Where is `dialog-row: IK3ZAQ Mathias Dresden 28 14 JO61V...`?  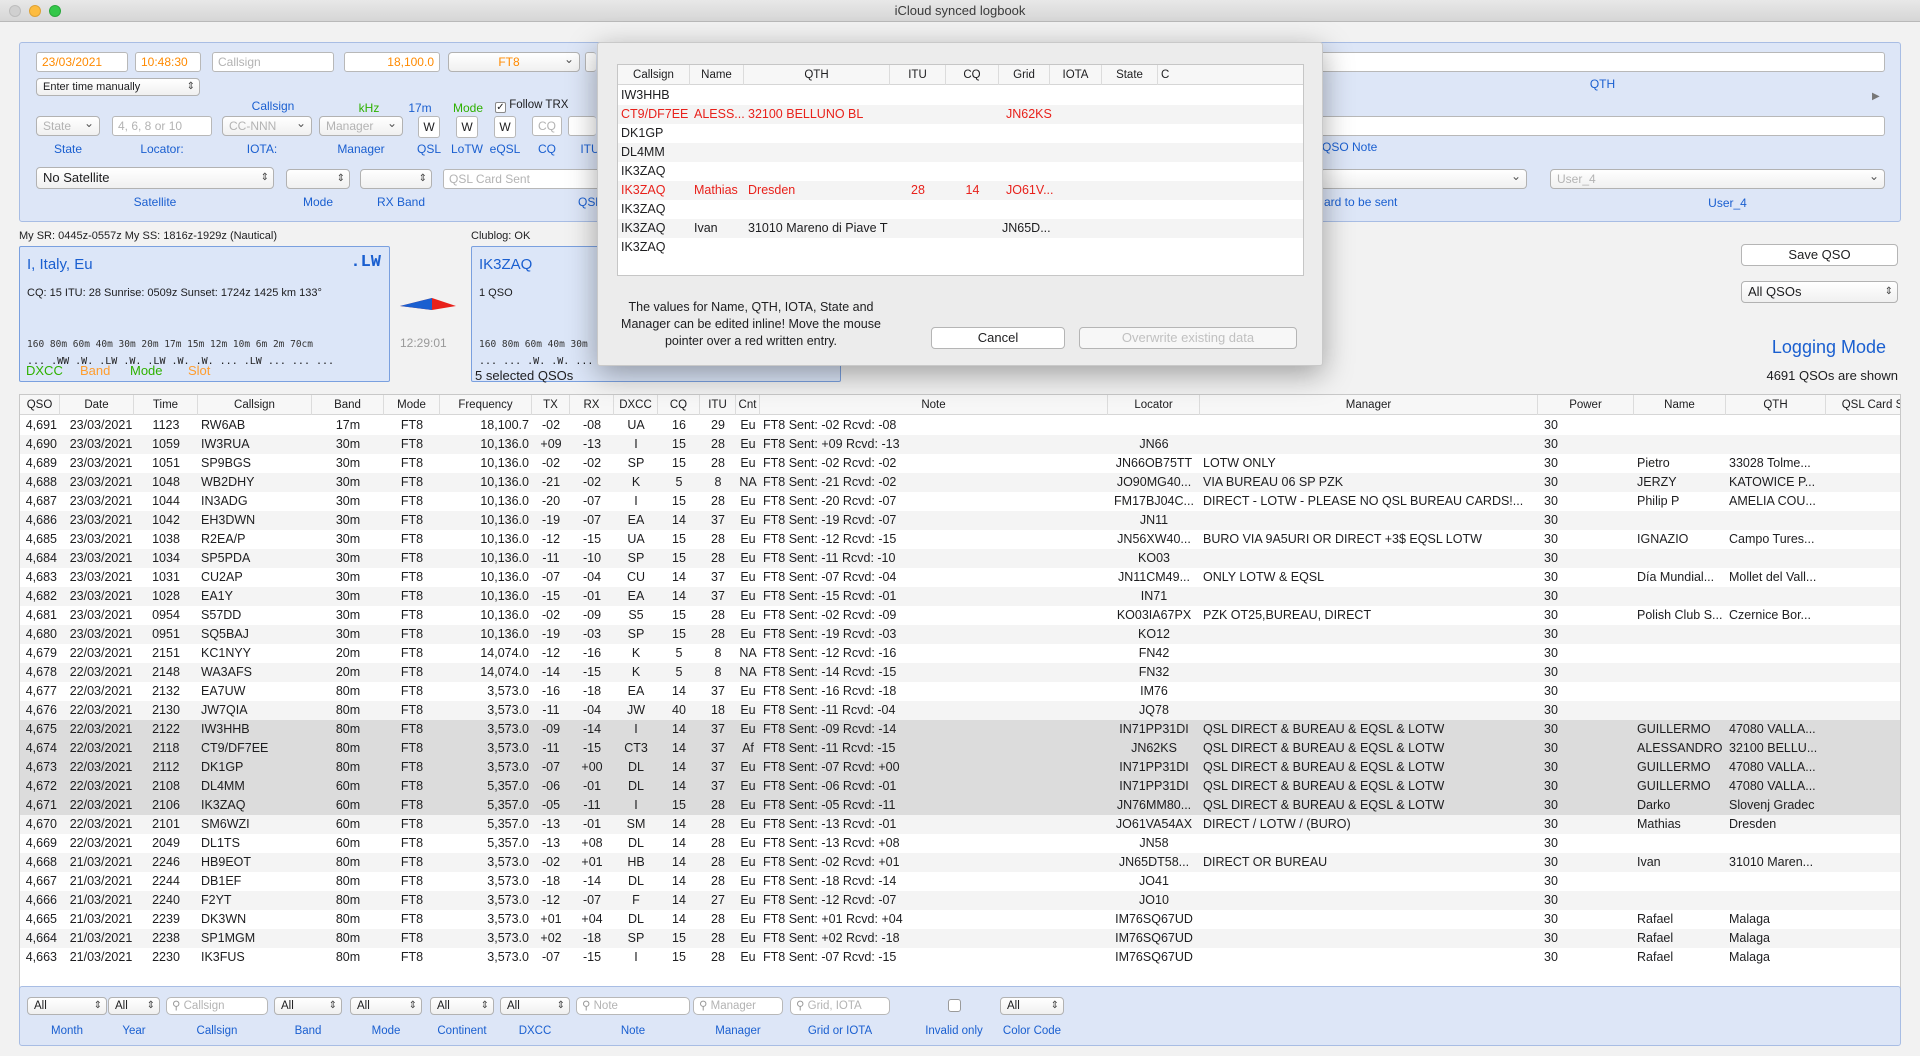 dialog-row: IK3ZAQ Mathias Dresden 28 14 JO61V... is located at coordinates (960, 190).